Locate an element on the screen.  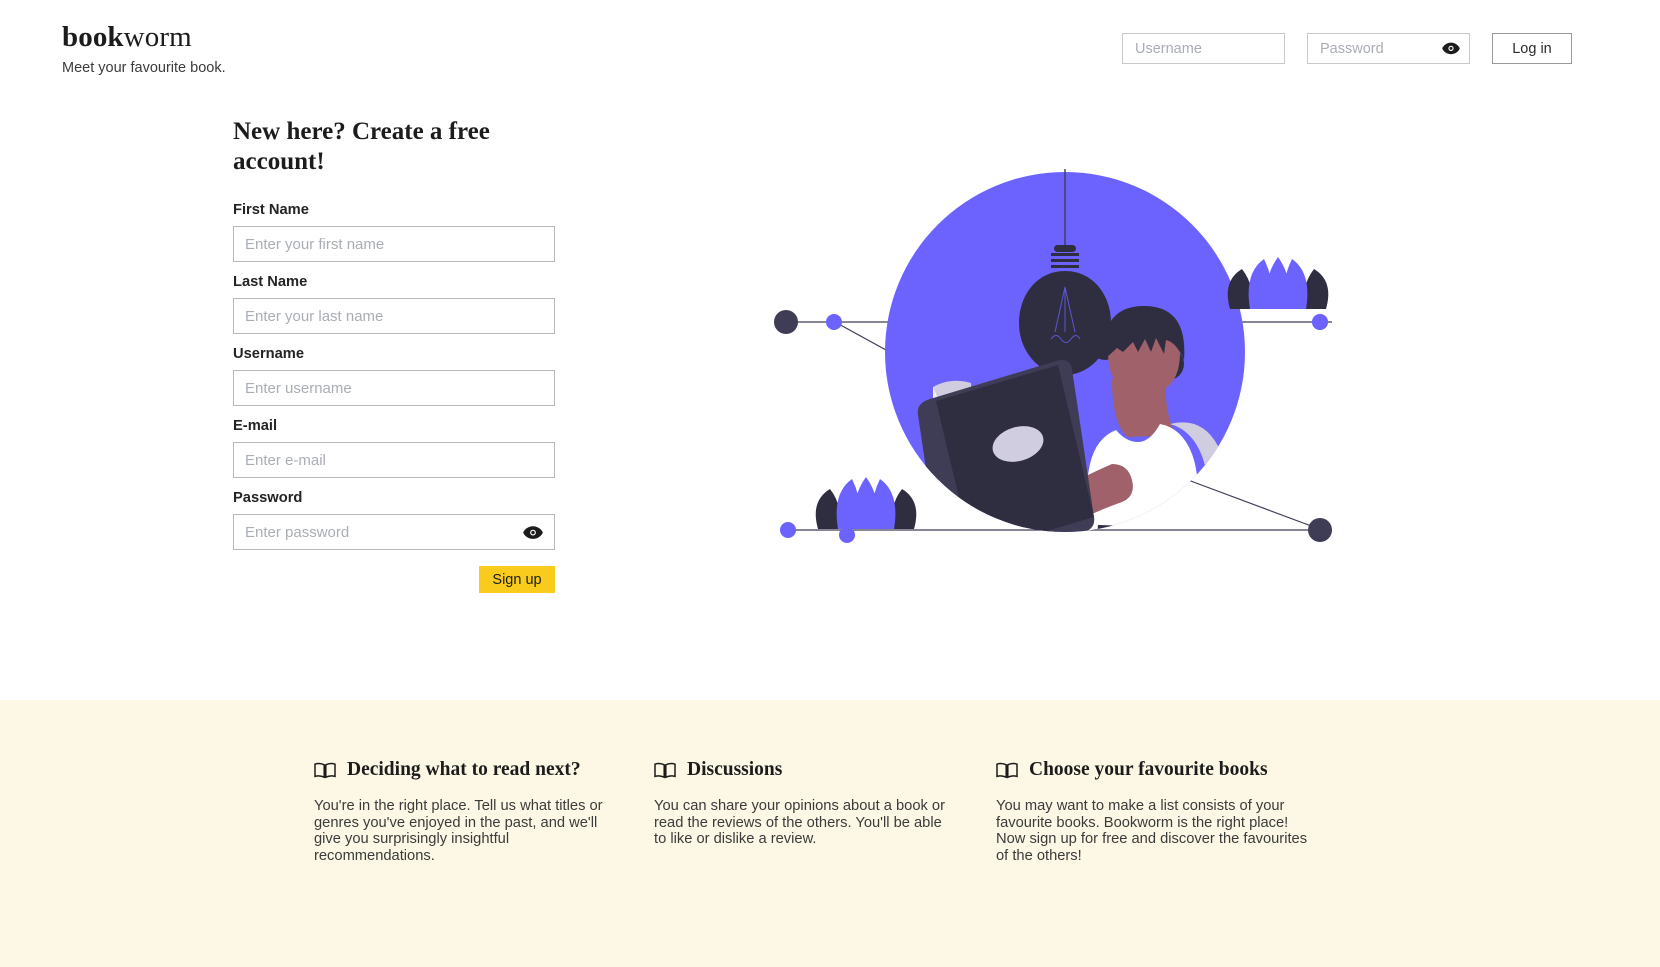
form-group-email: E-mail is located at coordinates (395, 447).